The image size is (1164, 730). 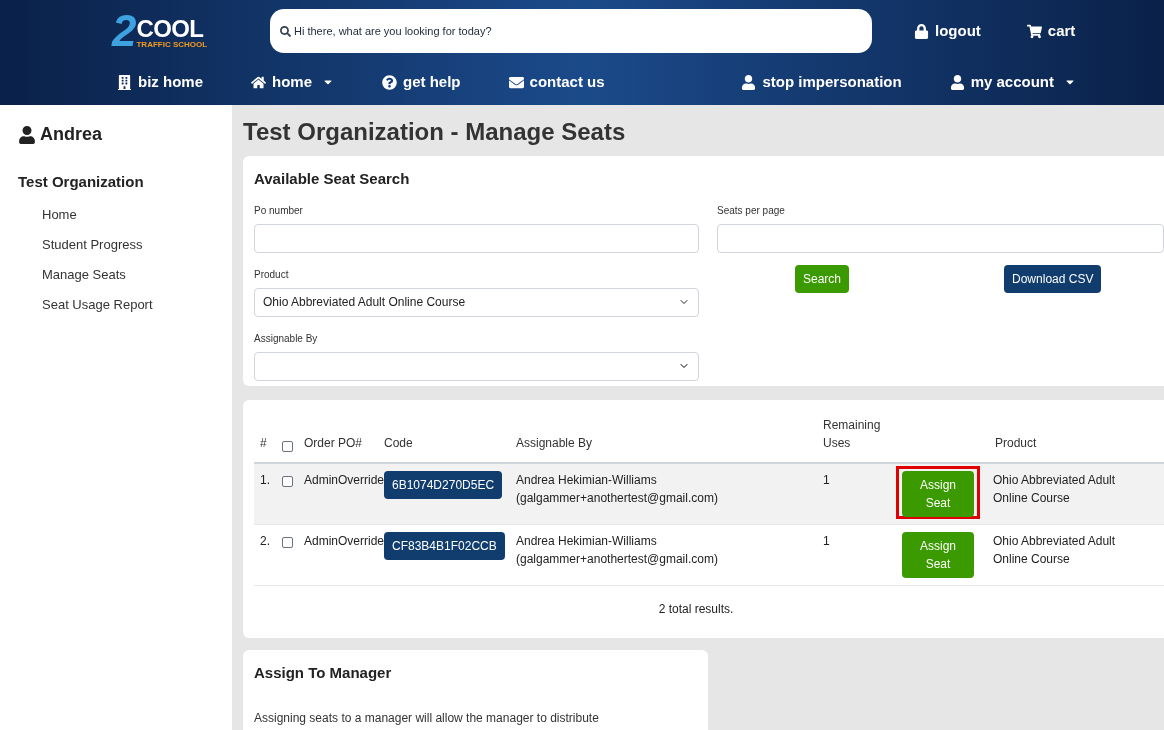 I want to click on page-title: Test Organization - Manage Seats, so click(x=435, y=132).